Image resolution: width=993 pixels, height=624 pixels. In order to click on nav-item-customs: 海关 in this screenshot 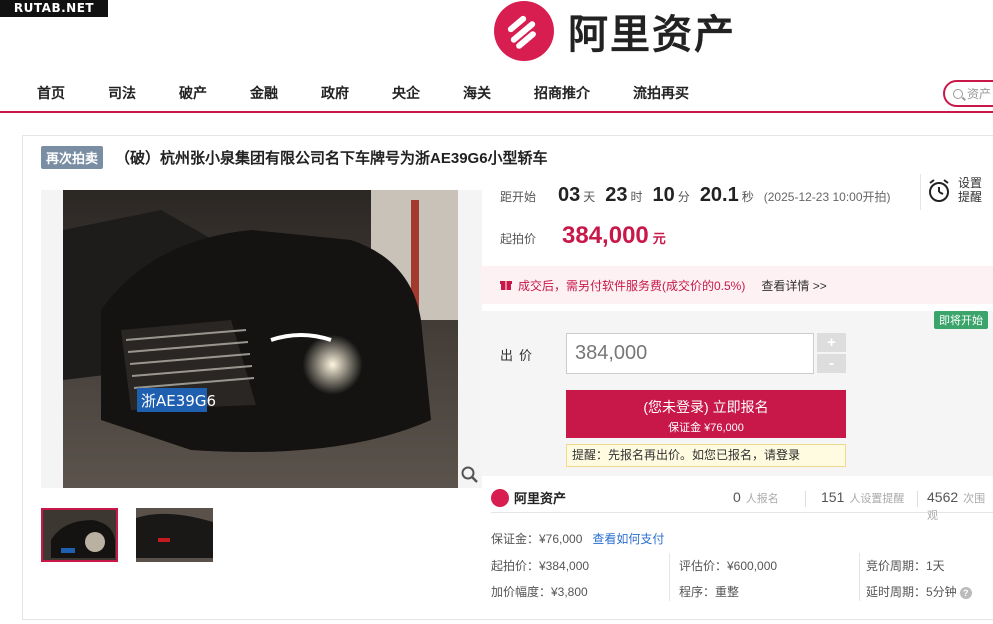, I will do `click(477, 93)`.